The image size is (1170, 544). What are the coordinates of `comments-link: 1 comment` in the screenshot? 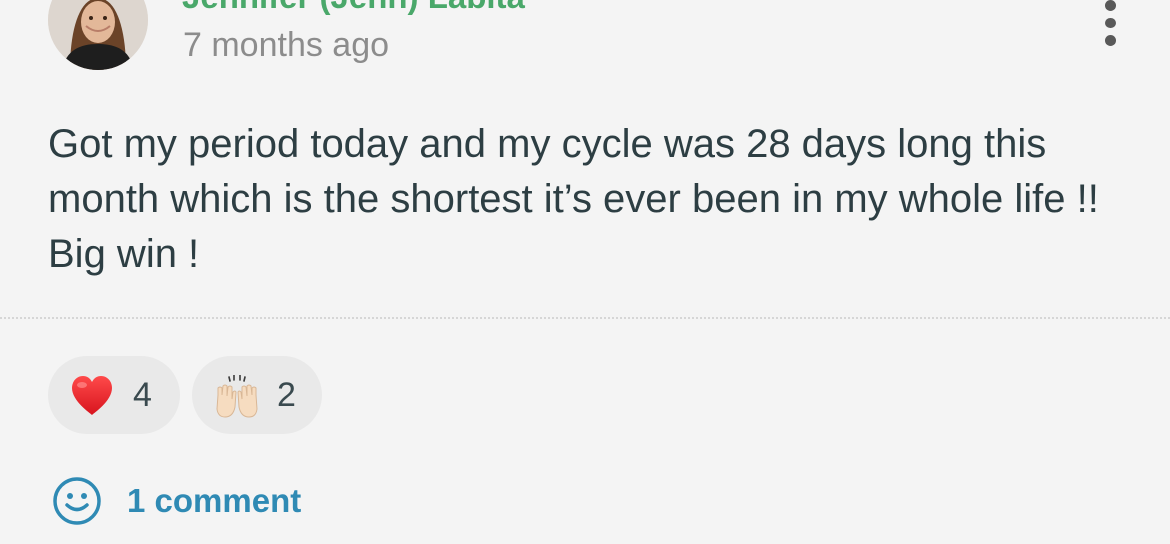 It's located at (214, 501).